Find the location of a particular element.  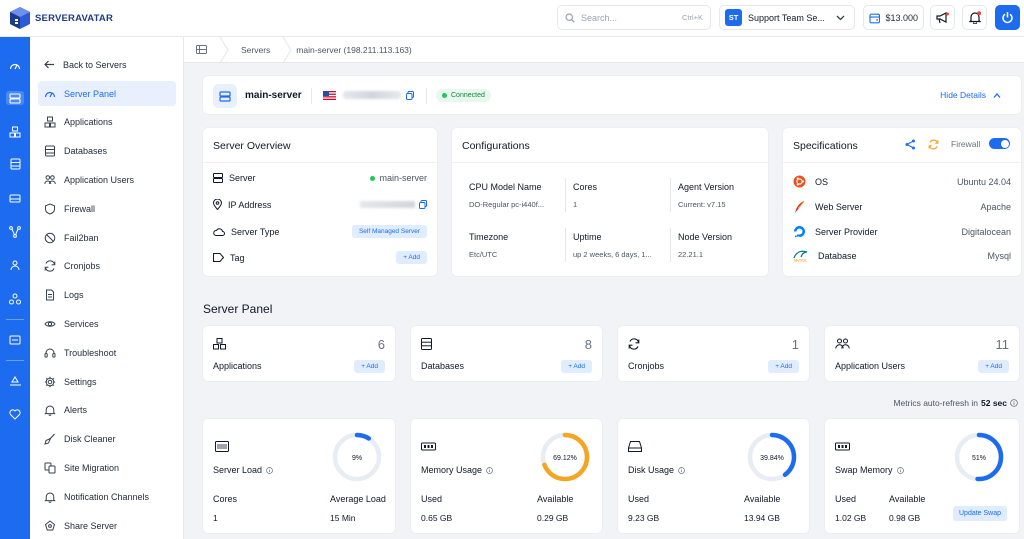

ubuntu-icon is located at coordinates (799, 181).